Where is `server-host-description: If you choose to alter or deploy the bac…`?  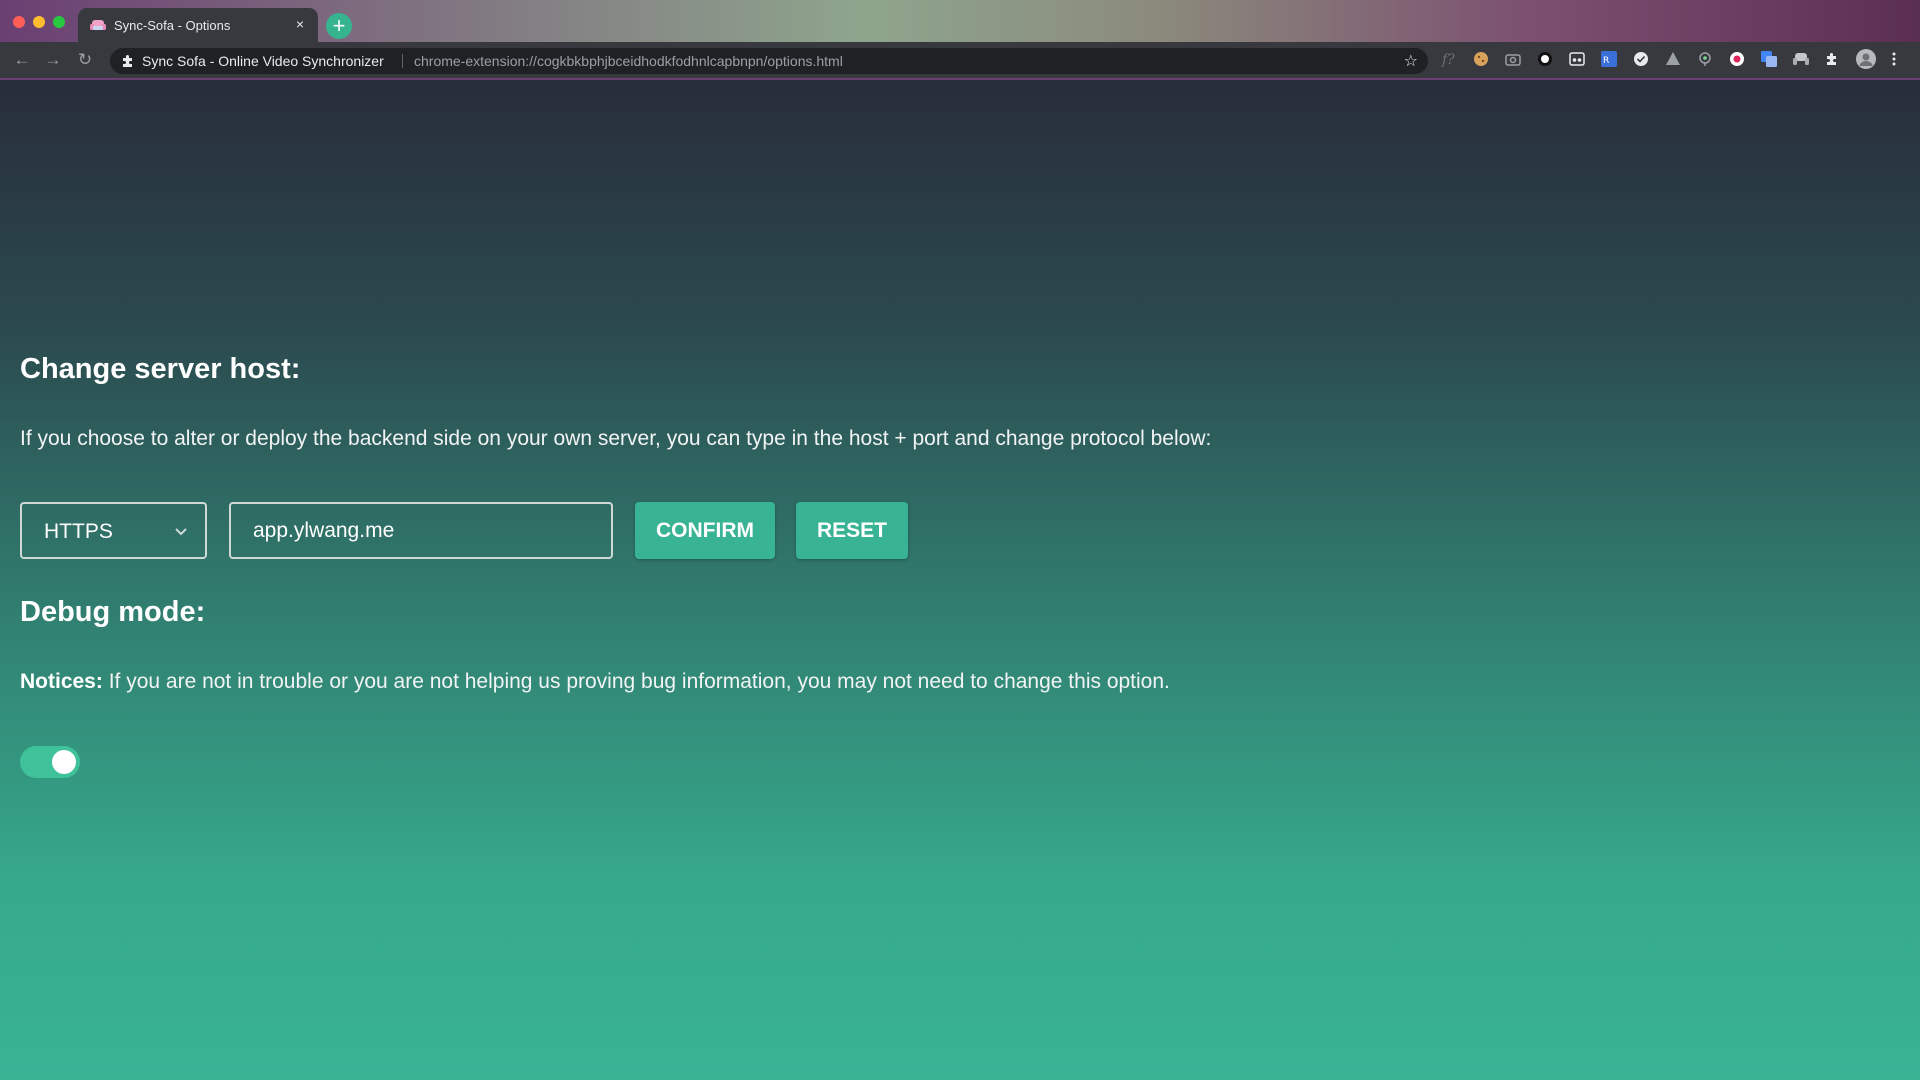 server-host-description: If you choose to alter or deploy the bac… is located at coordinates (616, 438).